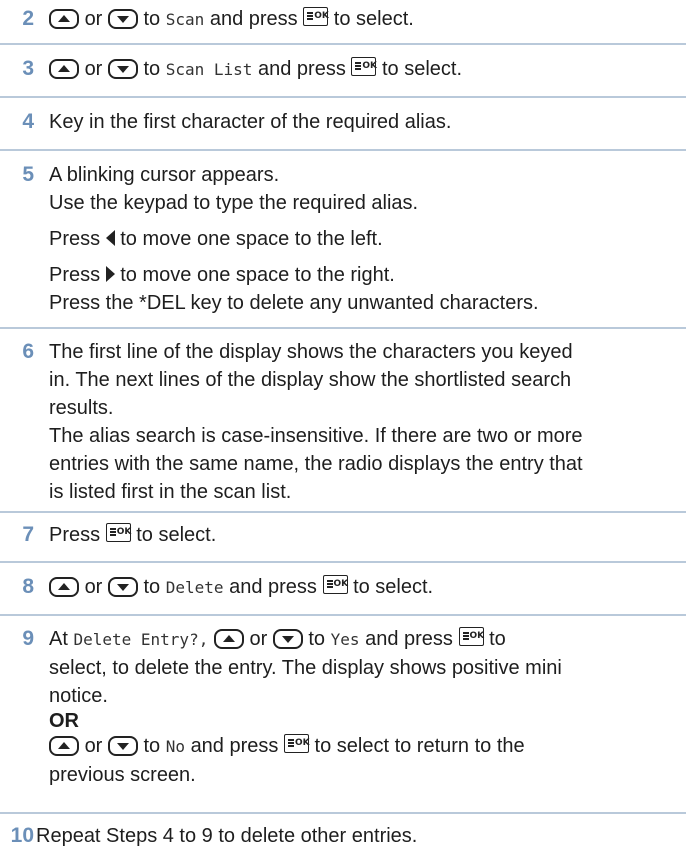  Describe the element at coordinates (110, 274) in the screenshot. I see `right-arrow-icon` at that location.